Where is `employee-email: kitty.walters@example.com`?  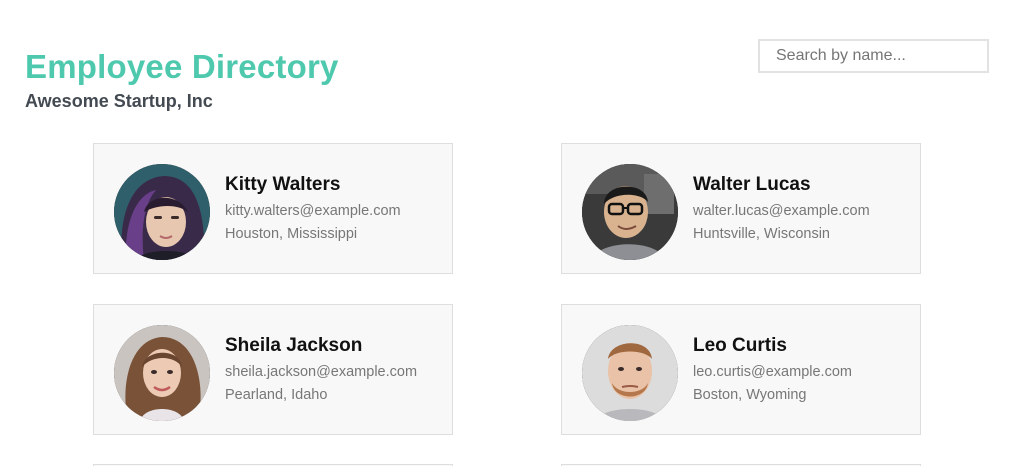 employee-email: kitty.walters@example.com is located at coordinates (313, 211).